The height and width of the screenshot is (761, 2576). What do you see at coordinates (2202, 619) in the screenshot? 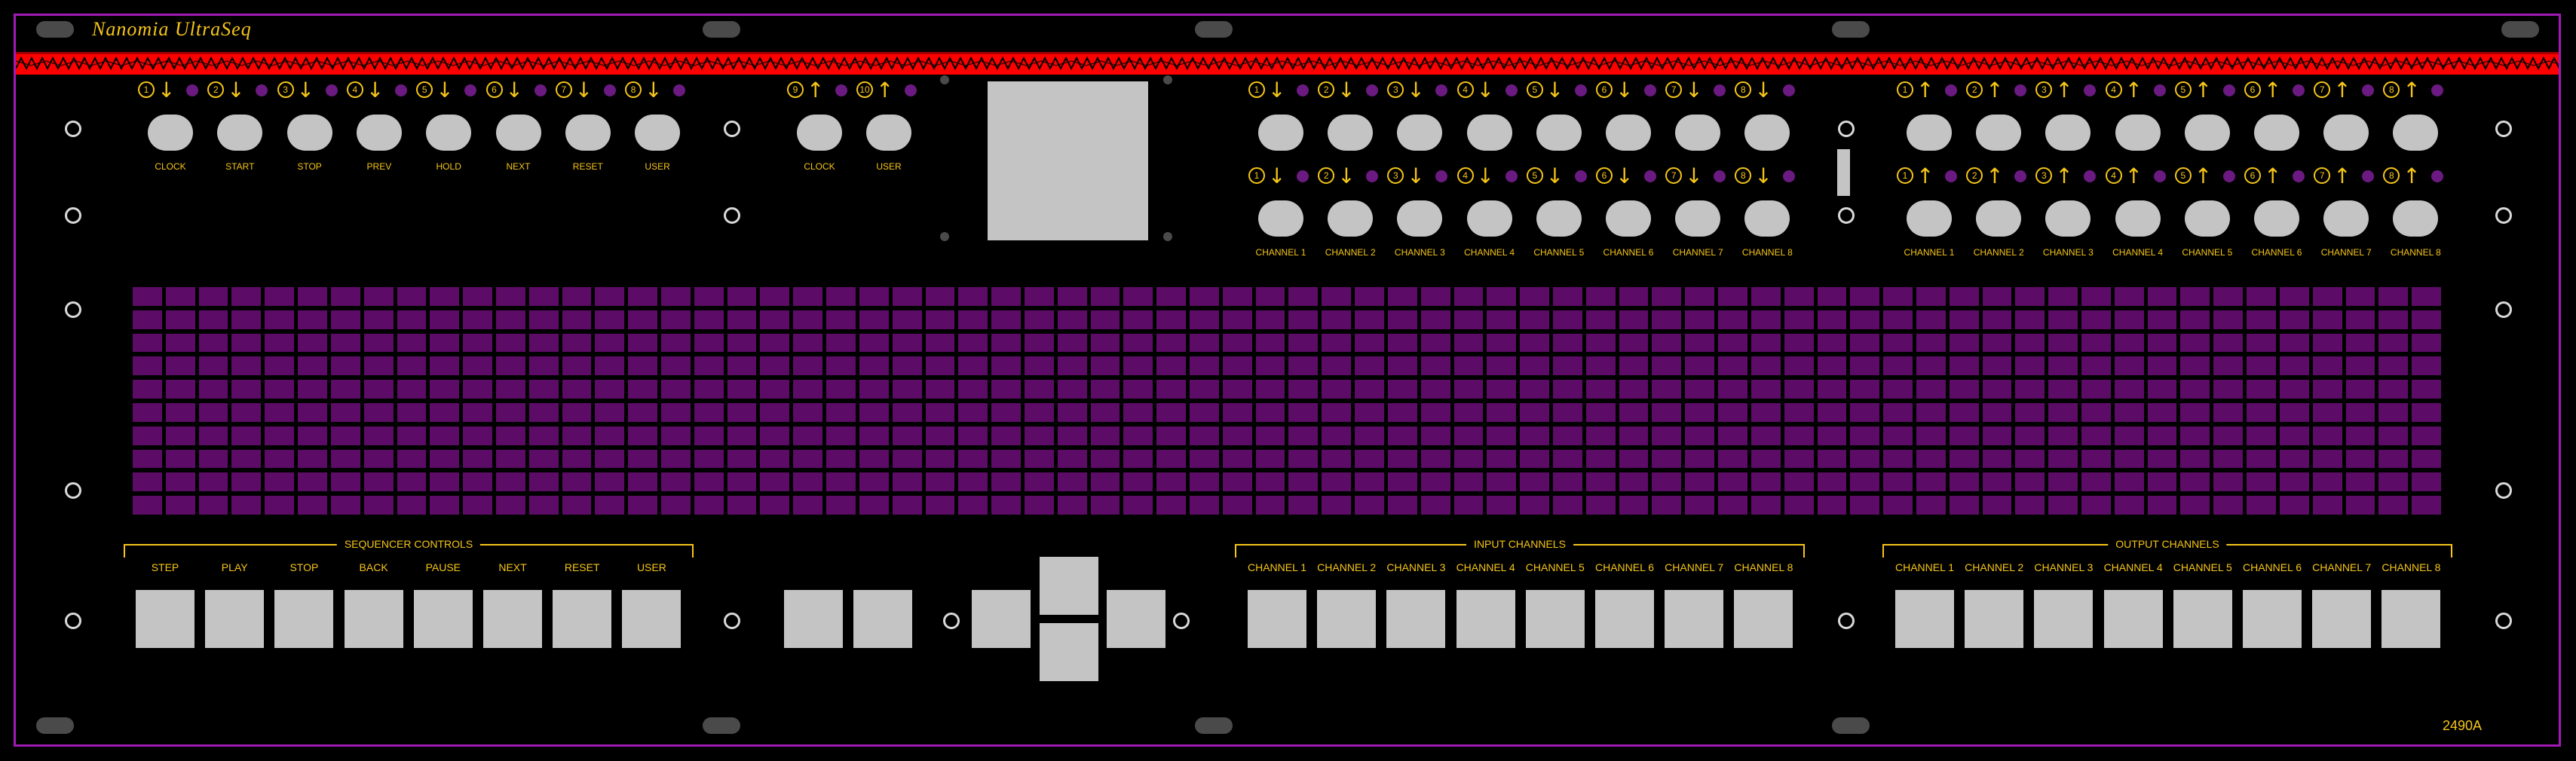
I see `output-channel-5-button` at bounding box center [2202, 619].